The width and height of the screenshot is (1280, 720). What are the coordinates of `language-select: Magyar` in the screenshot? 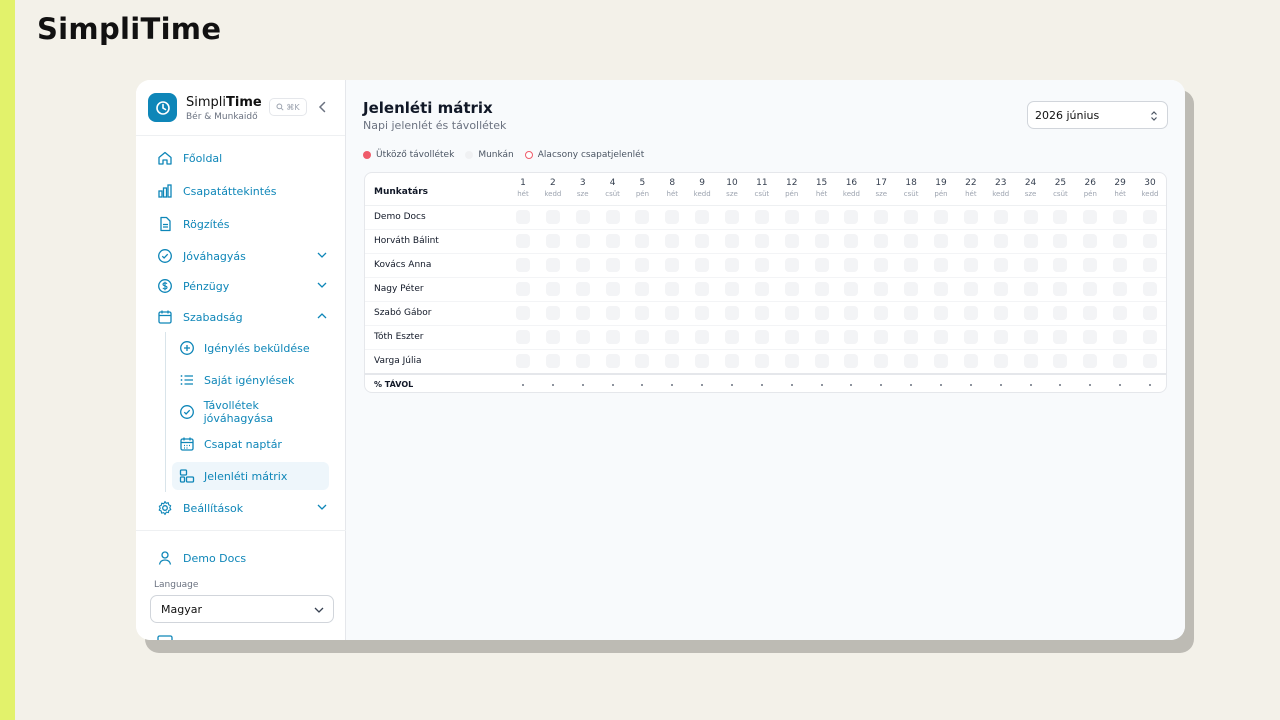 It's located at (242, 609).